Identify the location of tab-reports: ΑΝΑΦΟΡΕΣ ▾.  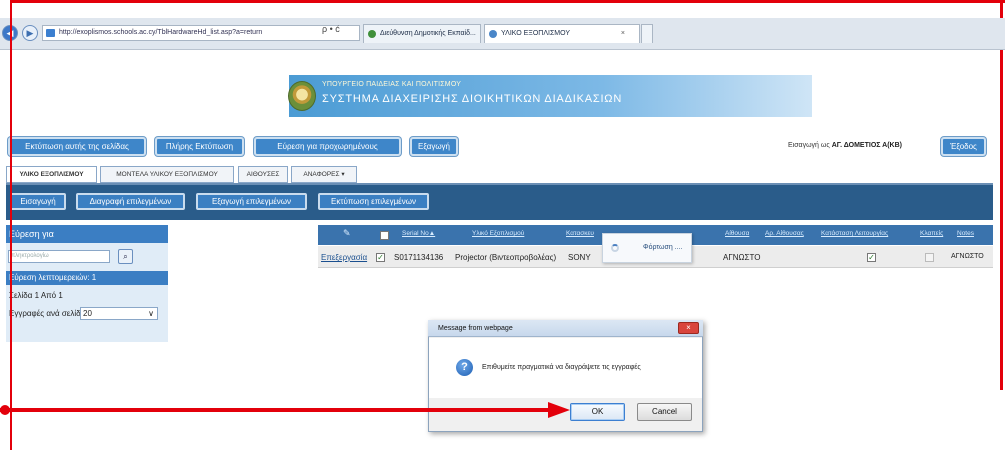
(324, 174).